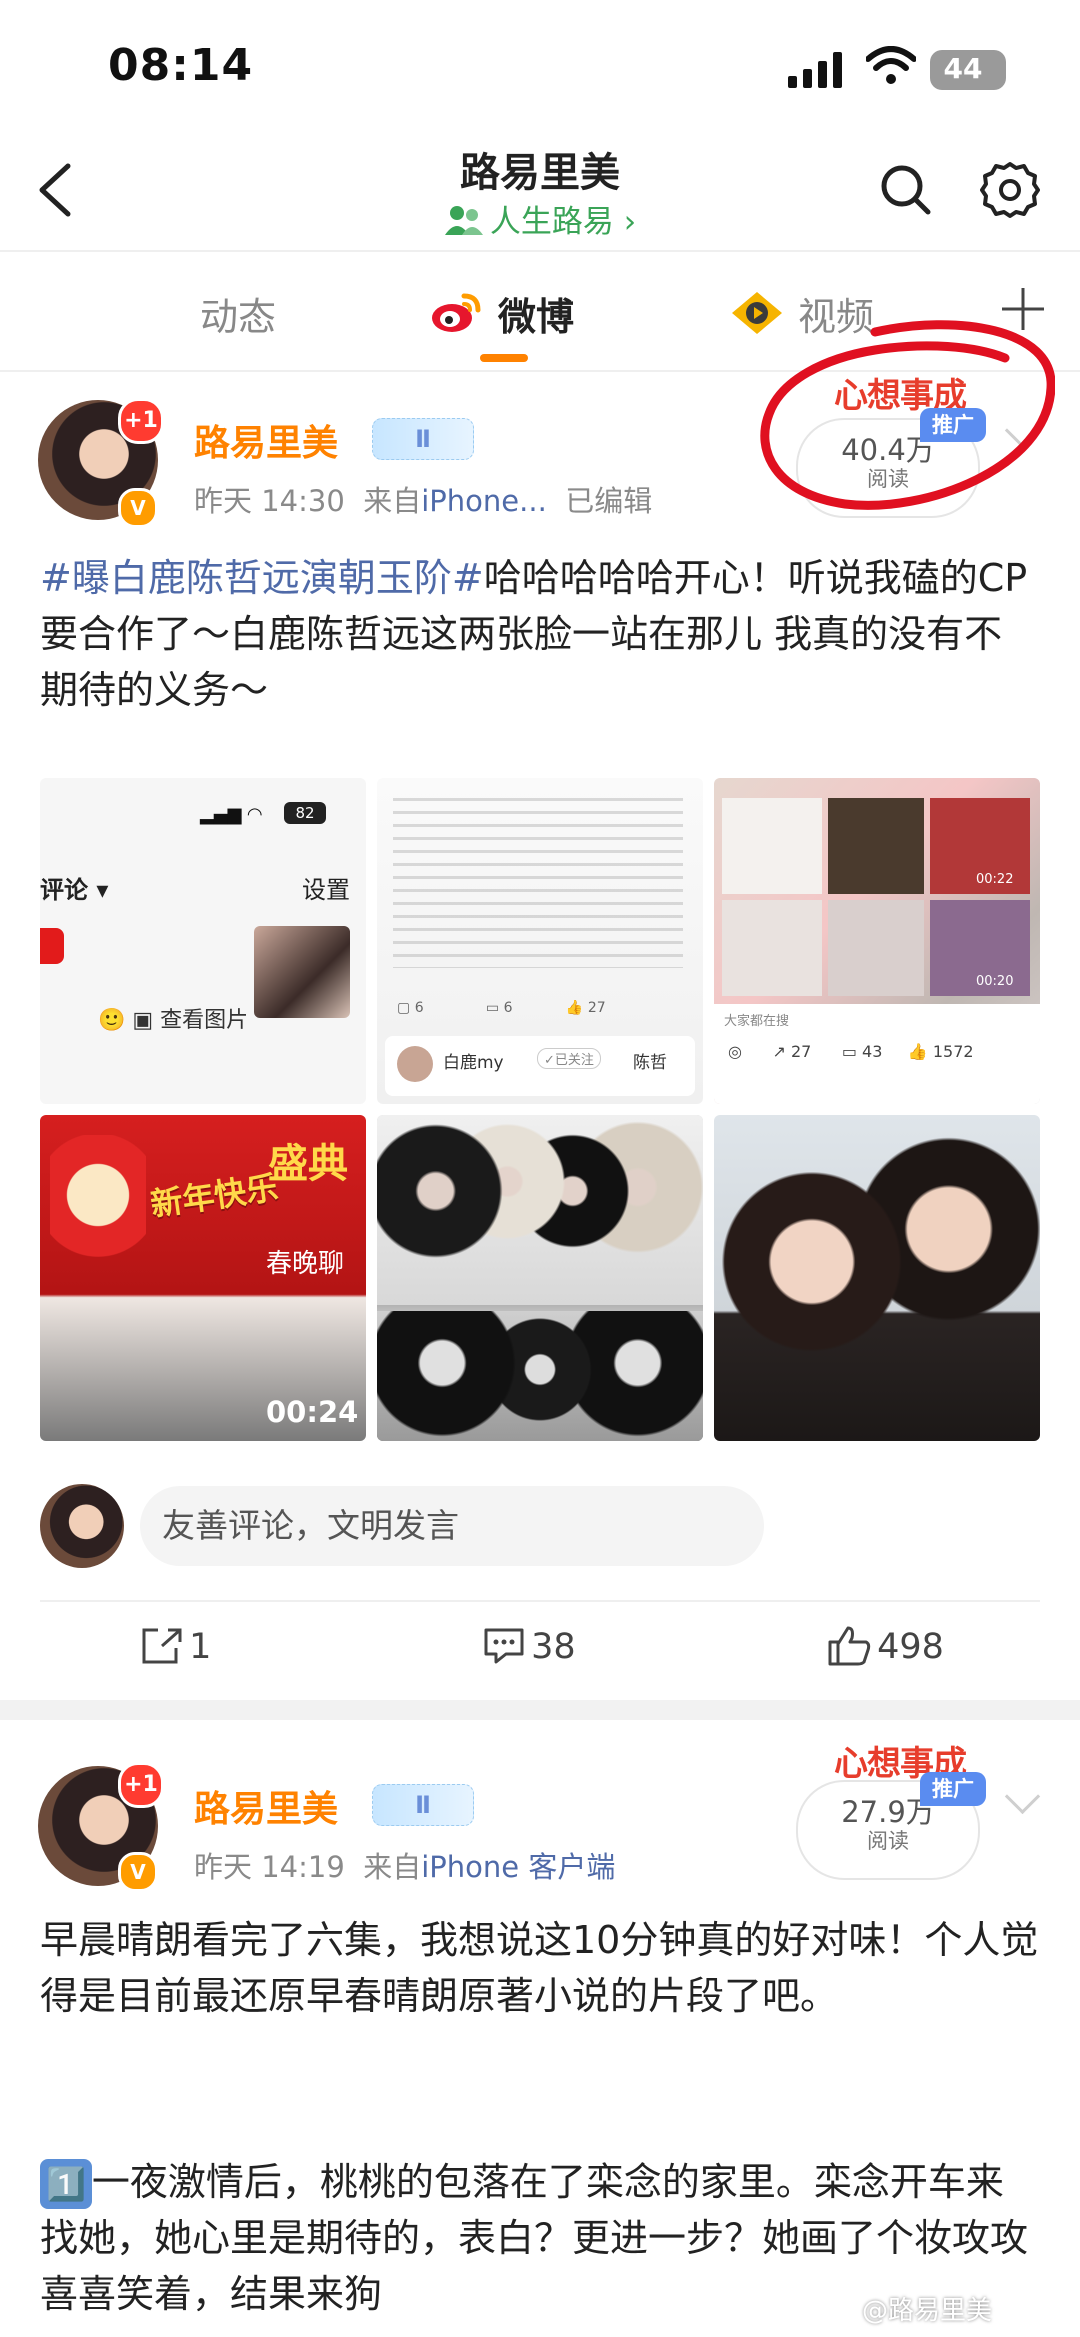 This screenshot has height=2337, width=1080. Describe the element at coordinates (630, 222) in the screenshot. I see `subtitle-chevron: ›` at that location.